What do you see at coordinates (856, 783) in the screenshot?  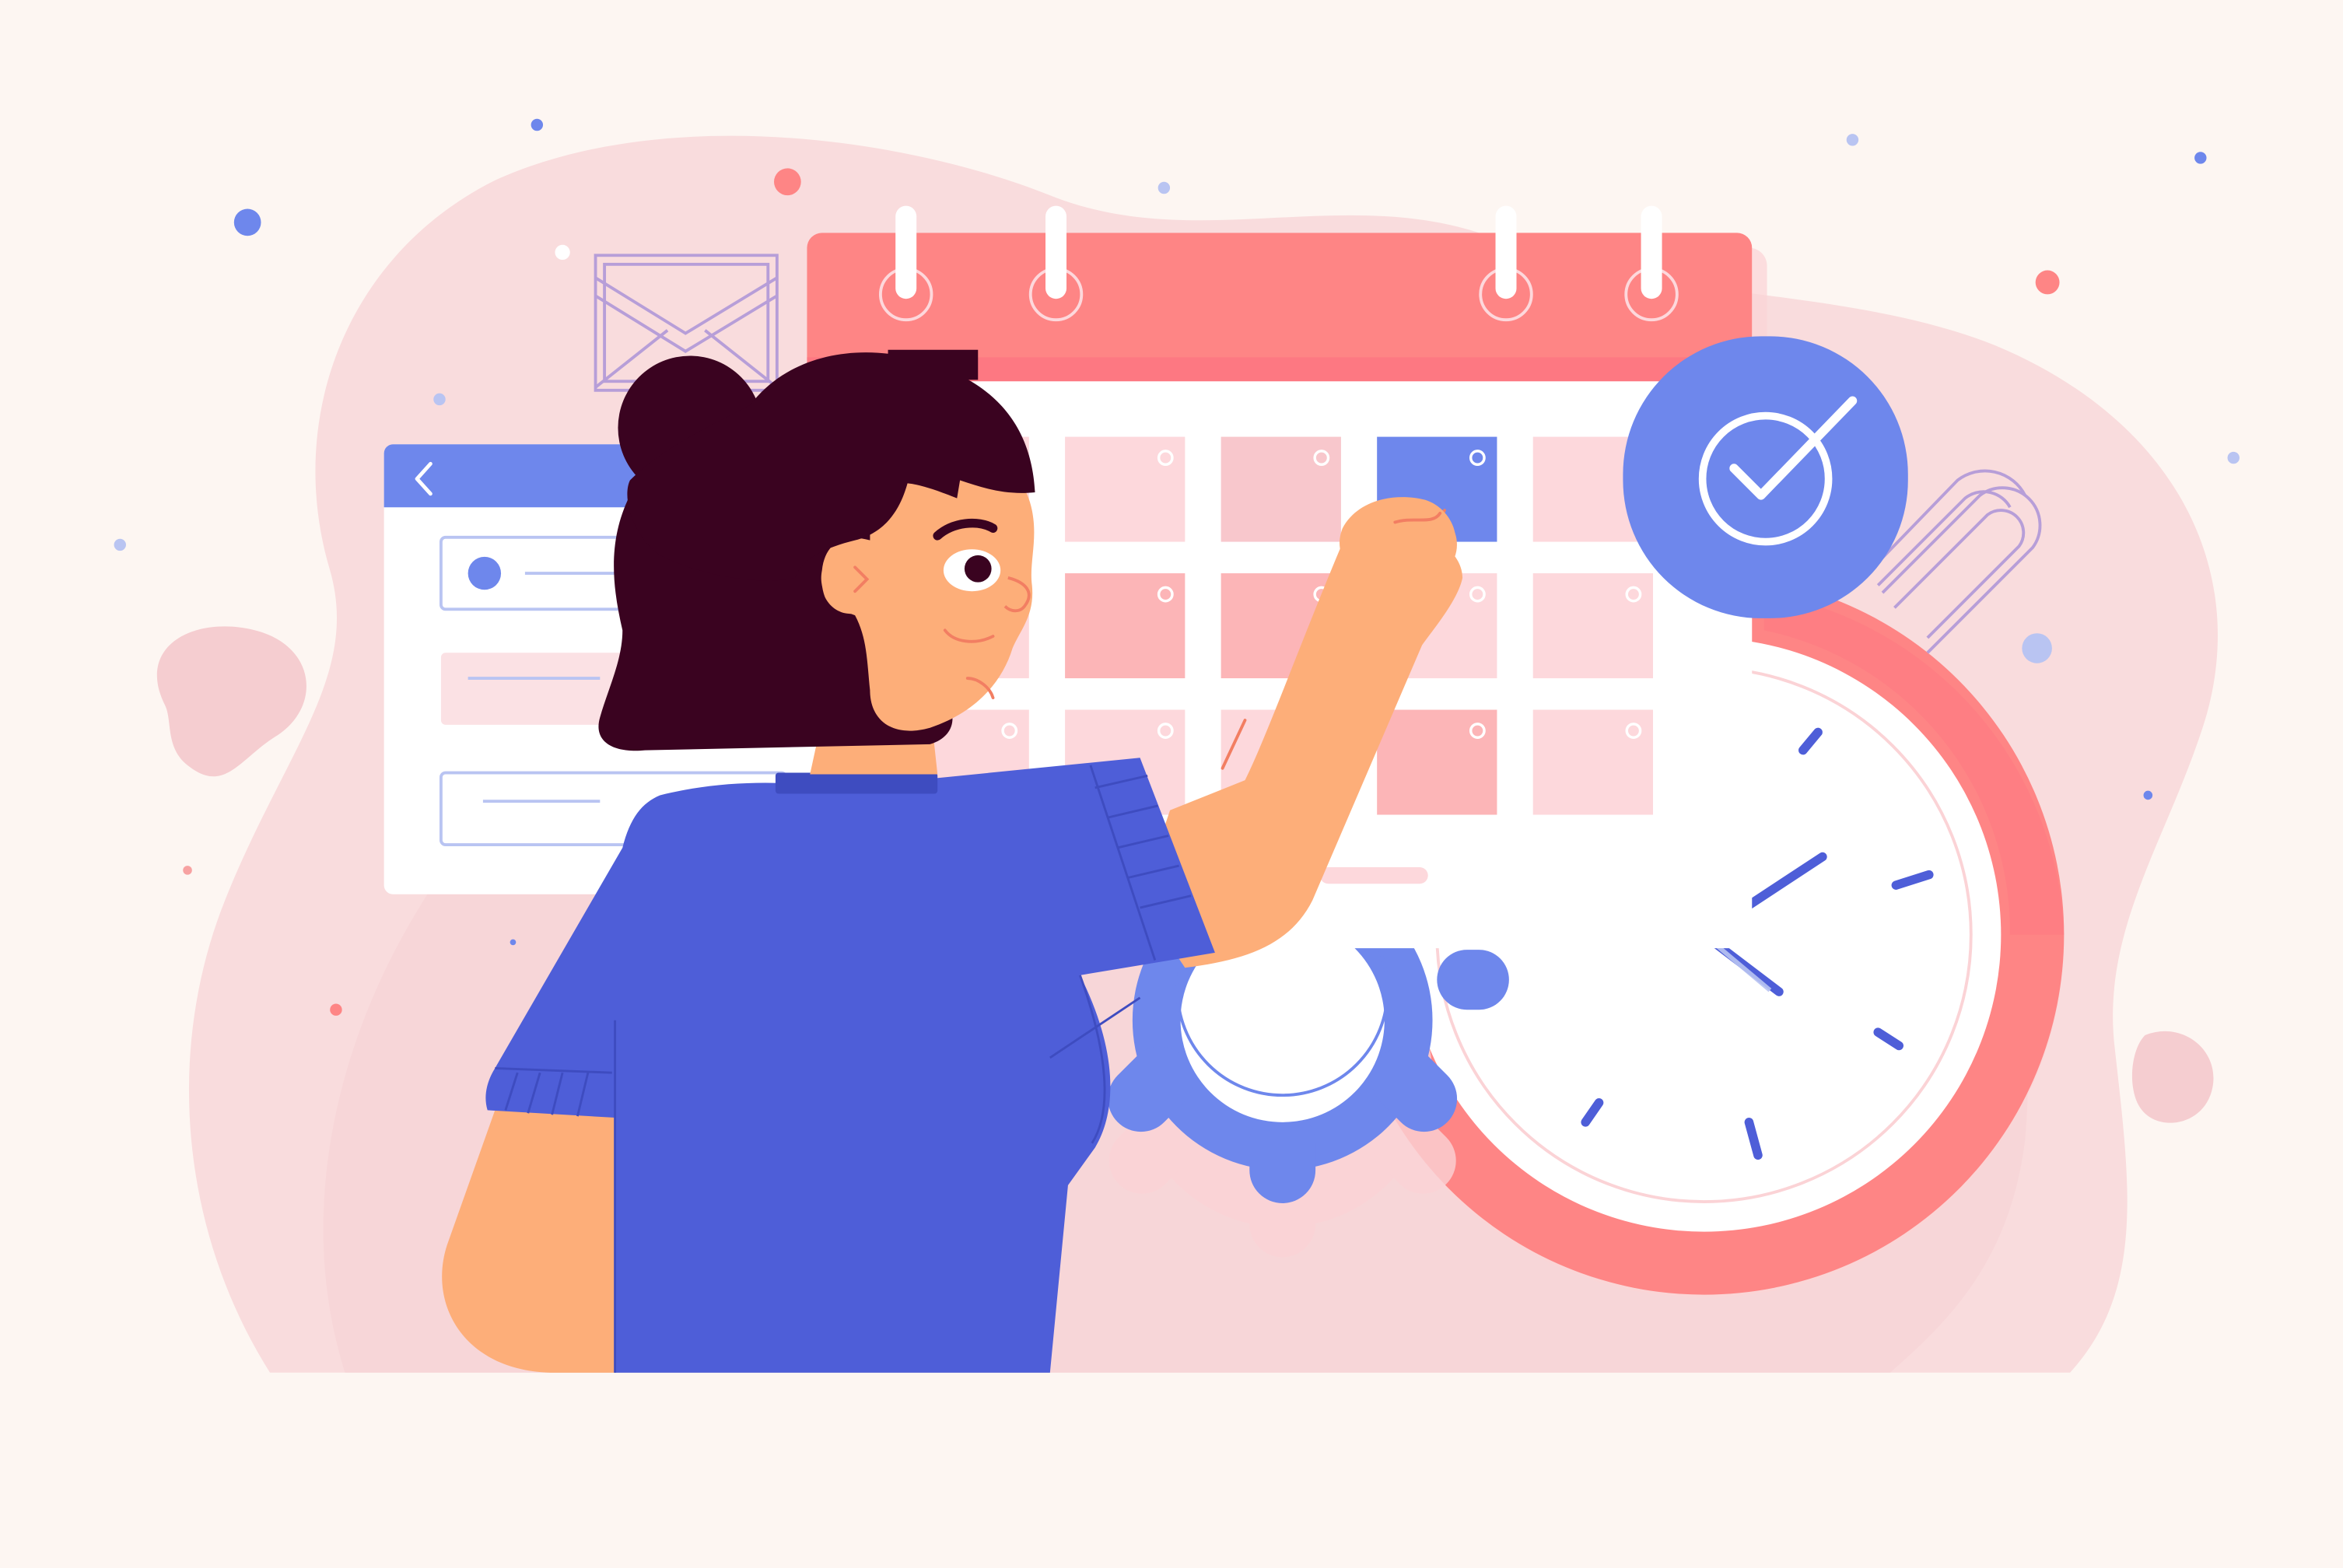 I see `shirt-collar` at bounding box center [856, 783].